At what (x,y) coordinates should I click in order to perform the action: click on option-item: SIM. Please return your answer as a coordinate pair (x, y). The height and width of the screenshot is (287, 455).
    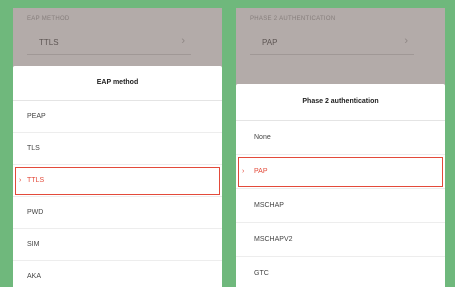
    Looking at the image, I should click on (117, 245).